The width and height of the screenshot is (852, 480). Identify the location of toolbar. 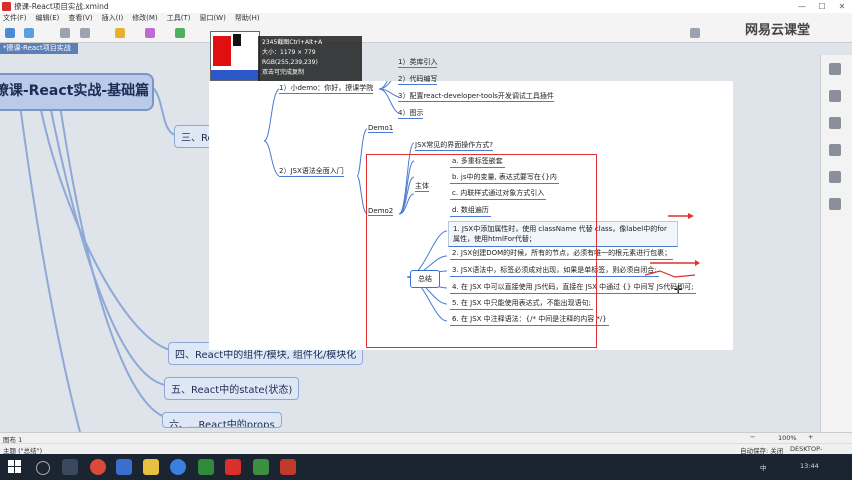
(426, 33).